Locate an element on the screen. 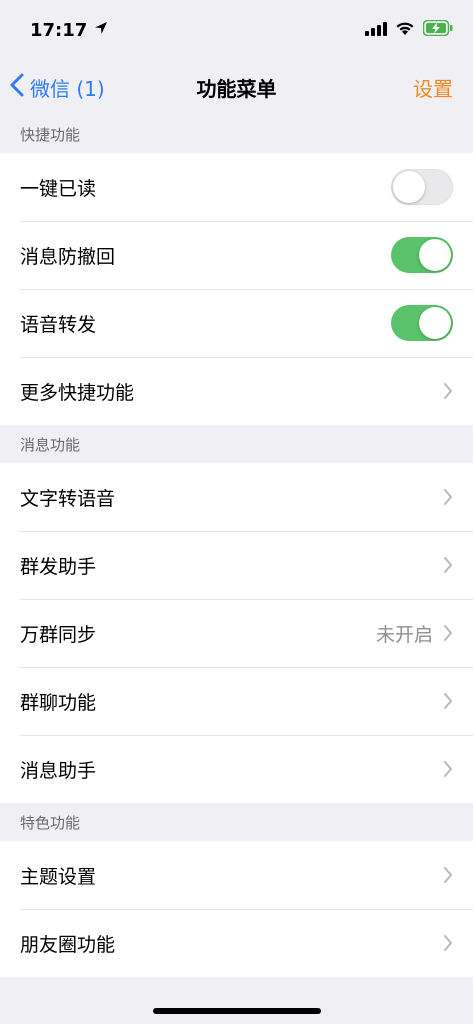 Image resolution: width=473 pixels, height=1024 pixels. anti-recall-toggle is located at coordinates (422, 255).